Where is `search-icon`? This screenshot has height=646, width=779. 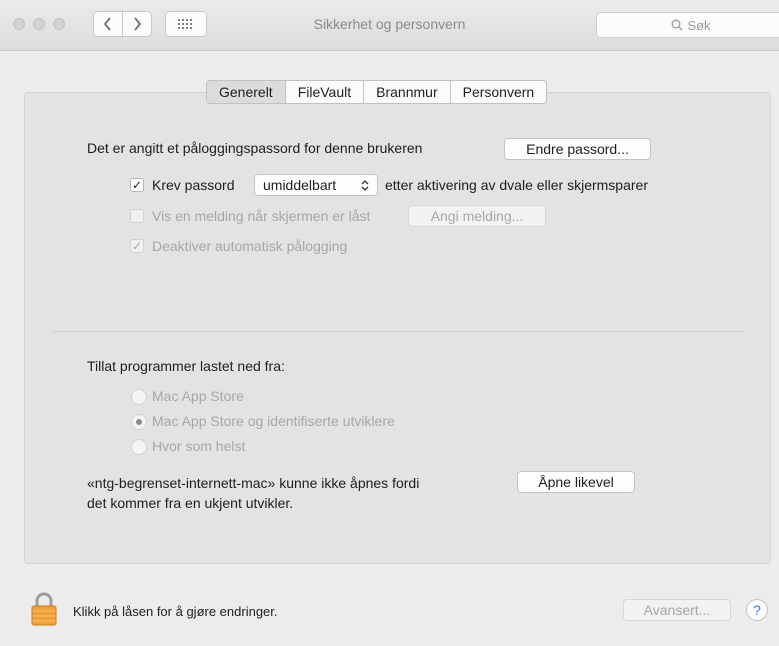
search-icon is located at coordinates (677, 25).